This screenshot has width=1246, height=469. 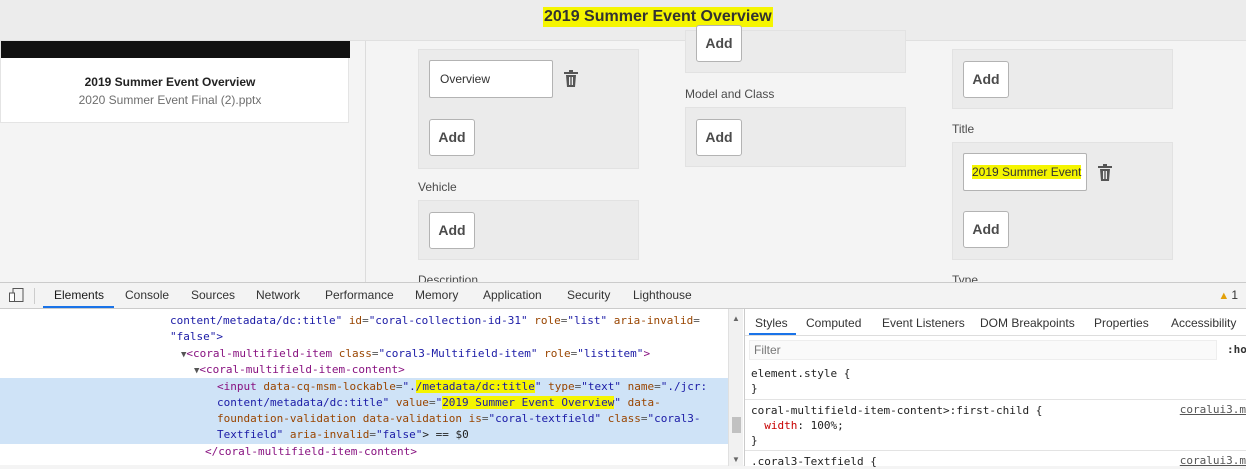 I want to click on asset-name: 2019 Summer Event Overview, so click(x=170, y=82).